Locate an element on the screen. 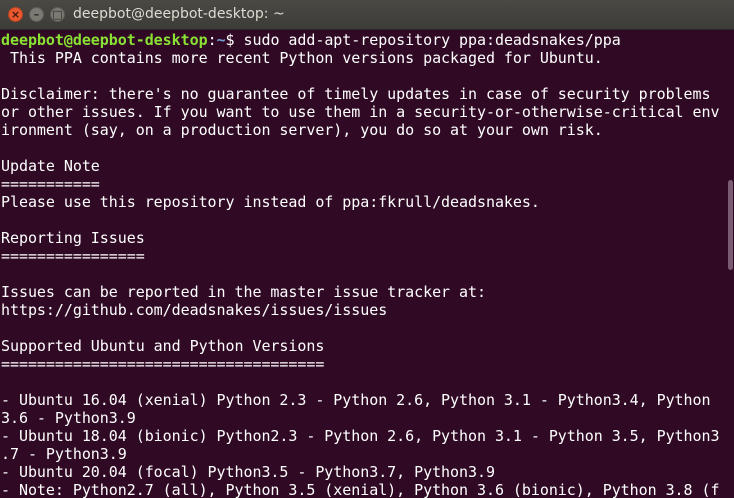 This screenshot has height=498, width=734. close-icon: × is located at coordinates (15, 14).